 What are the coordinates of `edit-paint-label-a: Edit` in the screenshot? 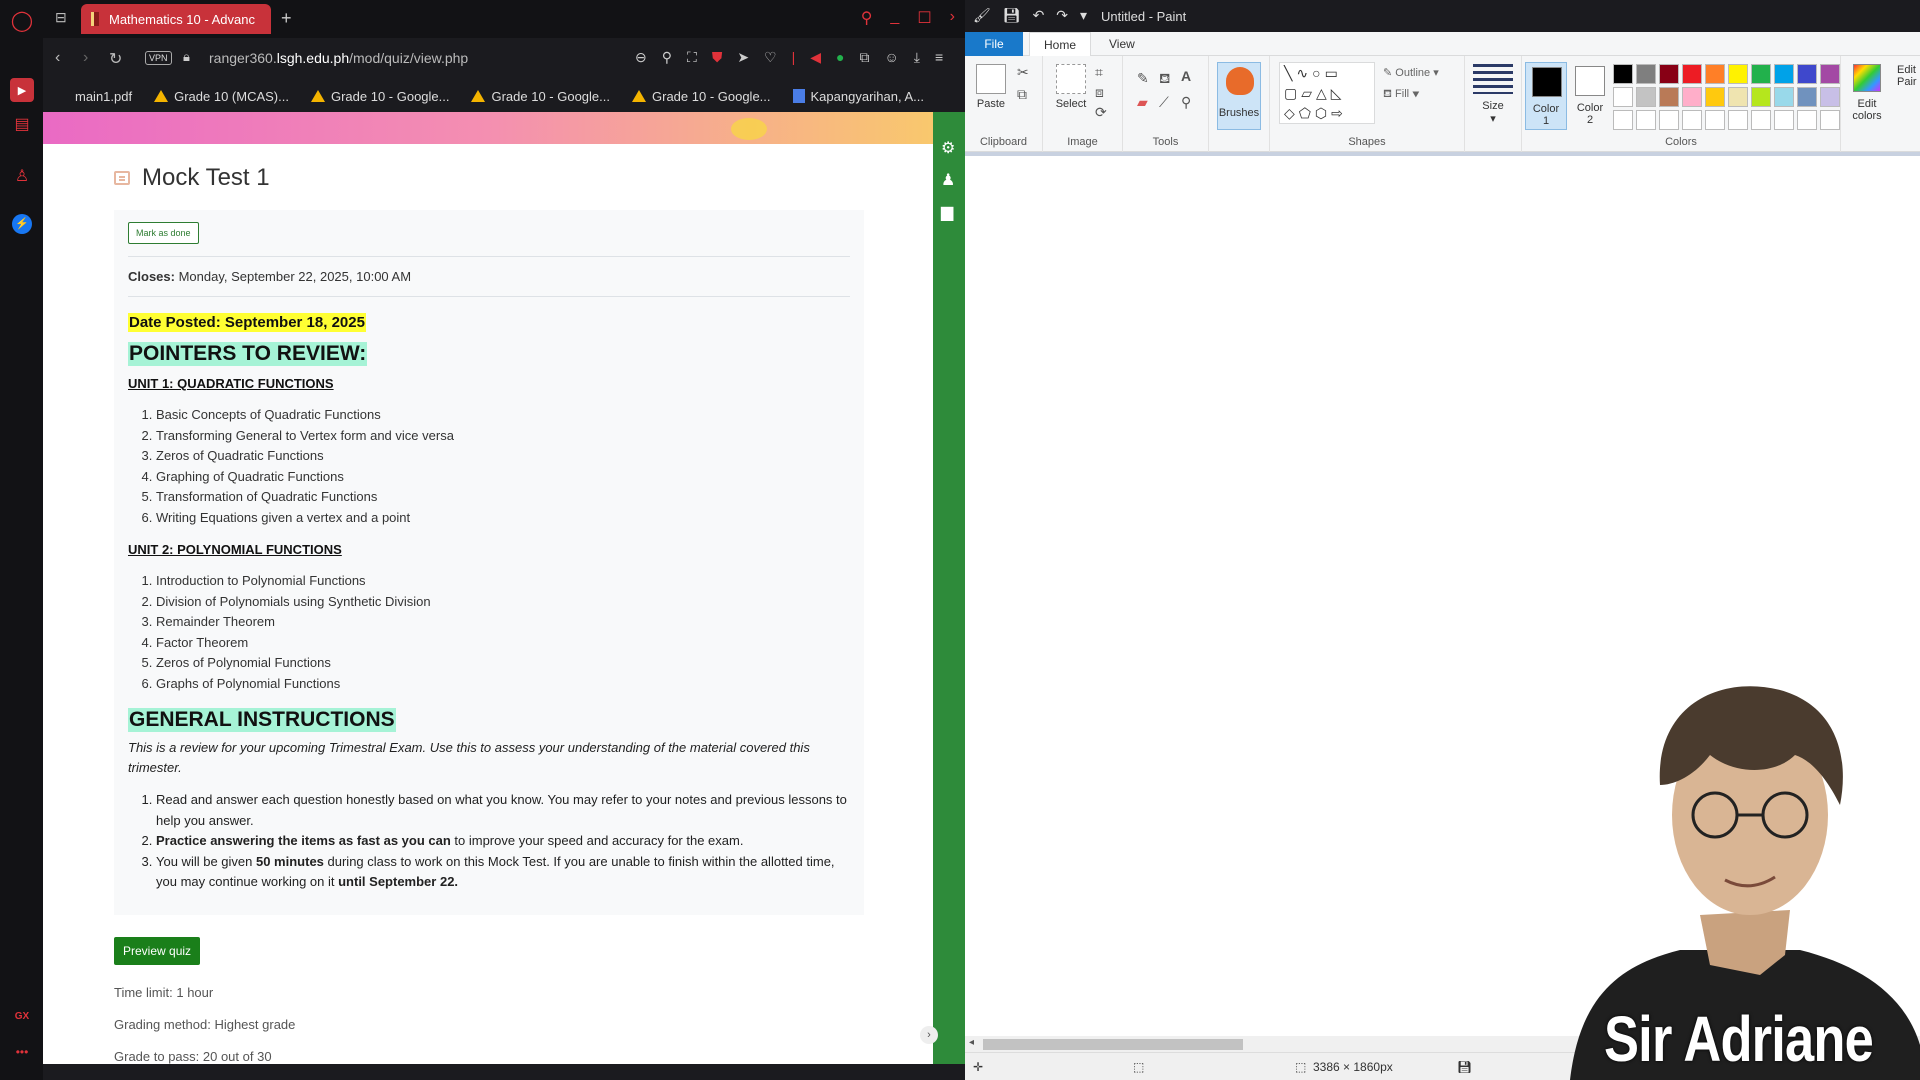 It's located at (1906, 70).